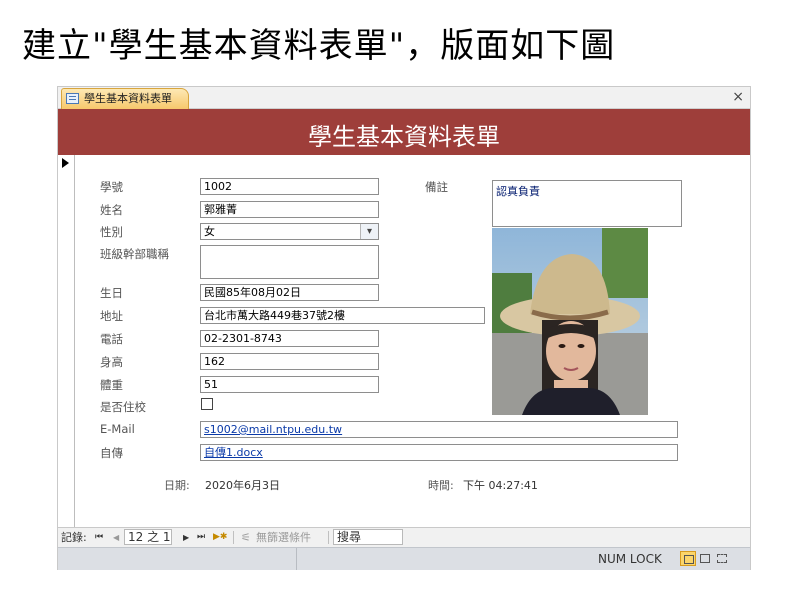 The height and width of the screenshot is (600, 800). Describe the element at coordinates (289, 292) in the screenshot. I see `birthday-field: 民國85年08月02日` at that location.